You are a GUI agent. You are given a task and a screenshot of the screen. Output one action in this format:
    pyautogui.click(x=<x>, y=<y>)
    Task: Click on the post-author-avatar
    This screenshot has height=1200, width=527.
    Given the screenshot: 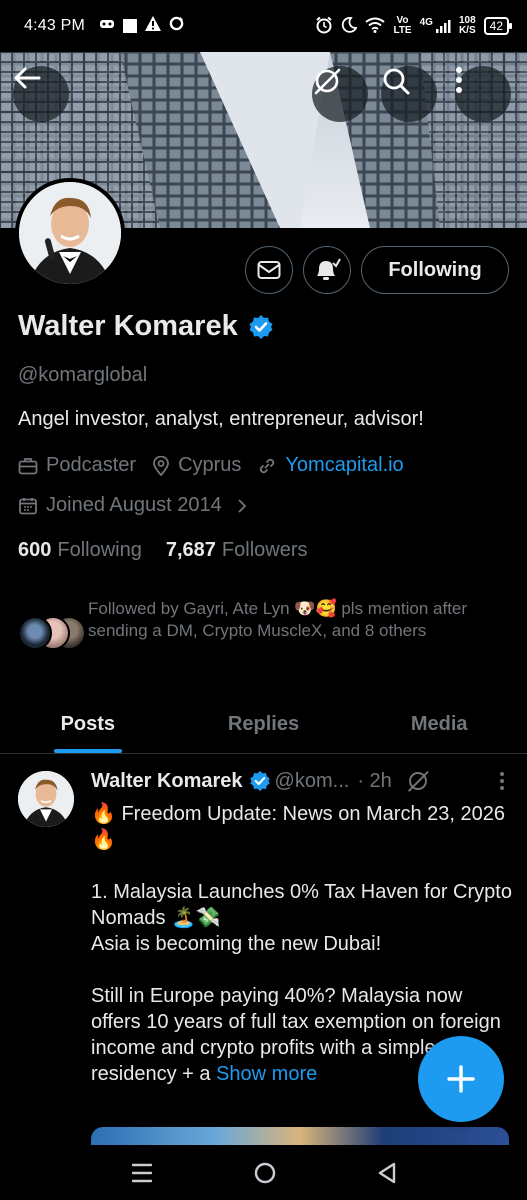 What is the action you would take?
    pyautogui.click(x=46, y=799)
    